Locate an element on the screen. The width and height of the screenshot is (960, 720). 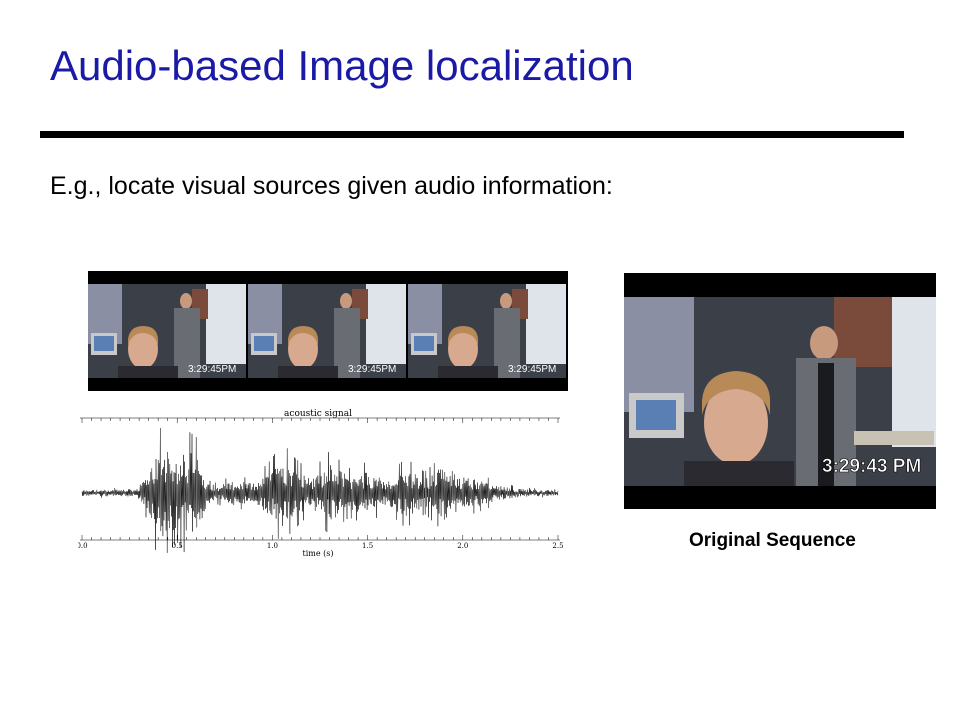
x-tick-label: 1.0 is located at coordinates (272, 546).